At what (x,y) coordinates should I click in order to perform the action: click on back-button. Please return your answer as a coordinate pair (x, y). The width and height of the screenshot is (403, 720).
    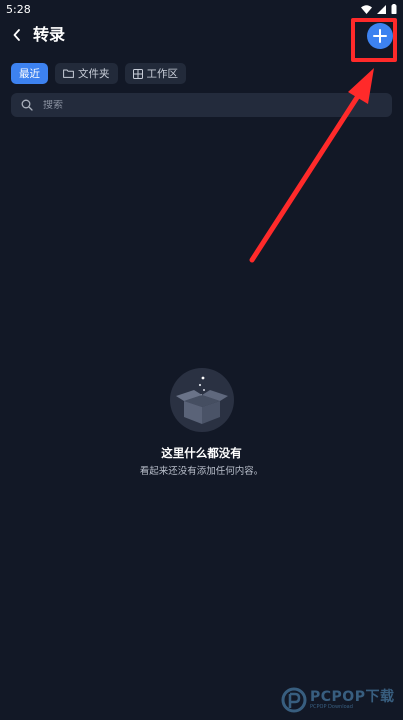
    Looking at the image, I should click on (17, 35).